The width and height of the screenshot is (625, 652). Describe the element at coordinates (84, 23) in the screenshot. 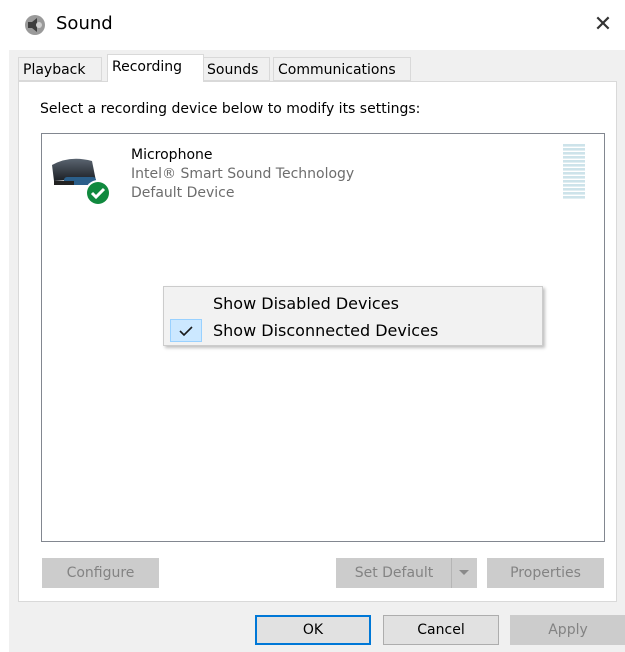

I see `window-title: Sound` at that location.